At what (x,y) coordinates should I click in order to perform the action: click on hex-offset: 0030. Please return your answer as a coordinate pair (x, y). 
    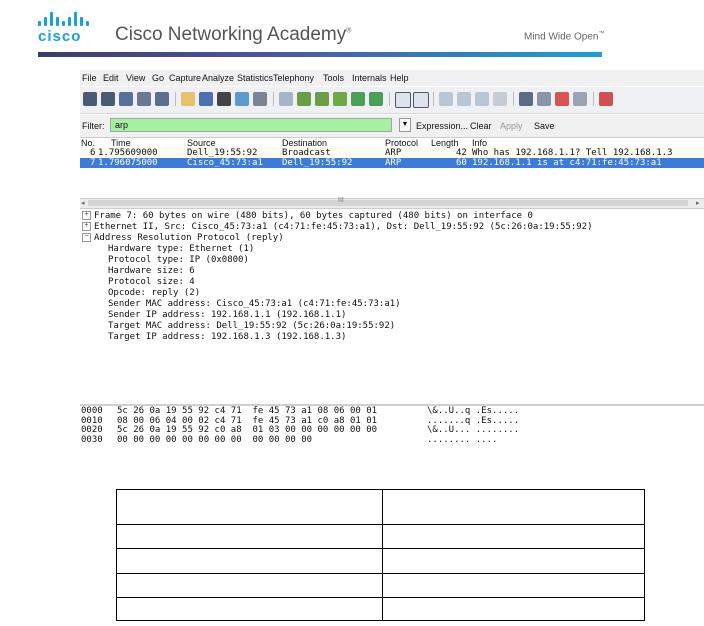
    Looking at the image, I should click on (92, 439).